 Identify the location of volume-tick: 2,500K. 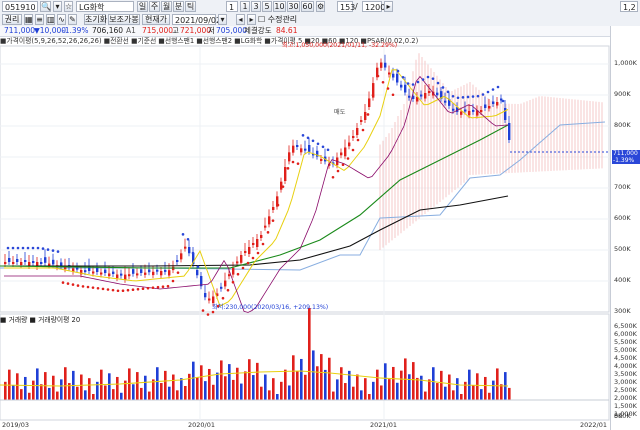
(625, 390).